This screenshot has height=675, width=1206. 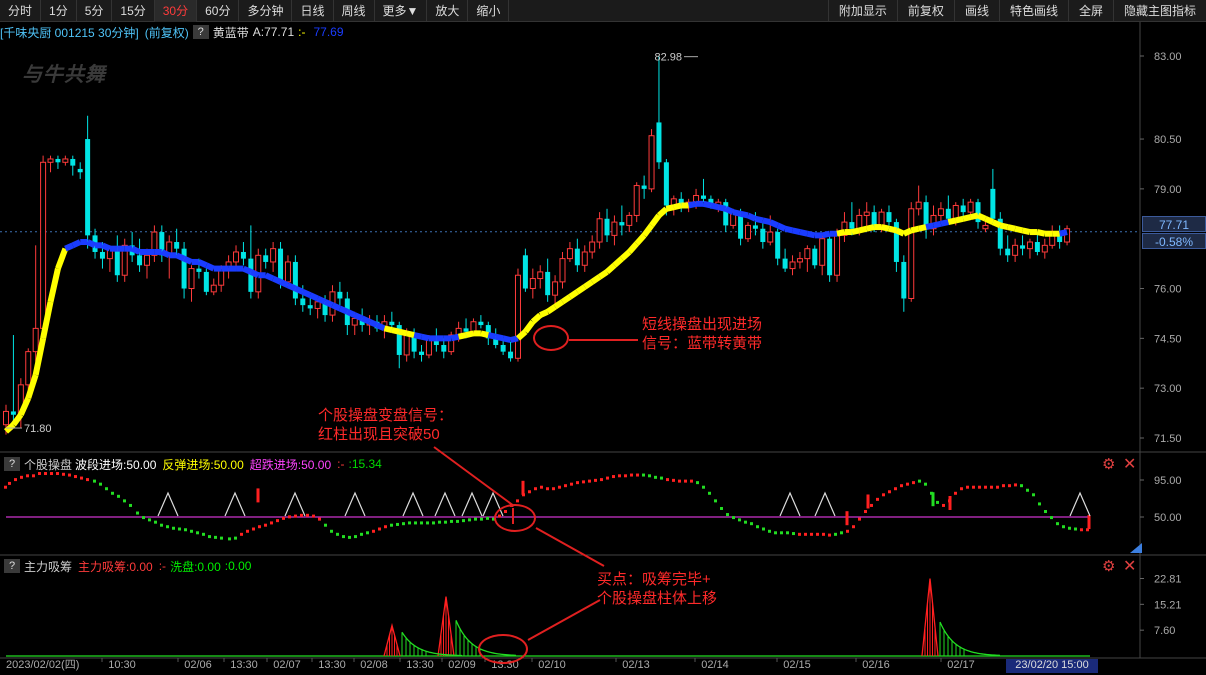 I want to click on panel1-help-icon: ?, so click(x=12, y=464).